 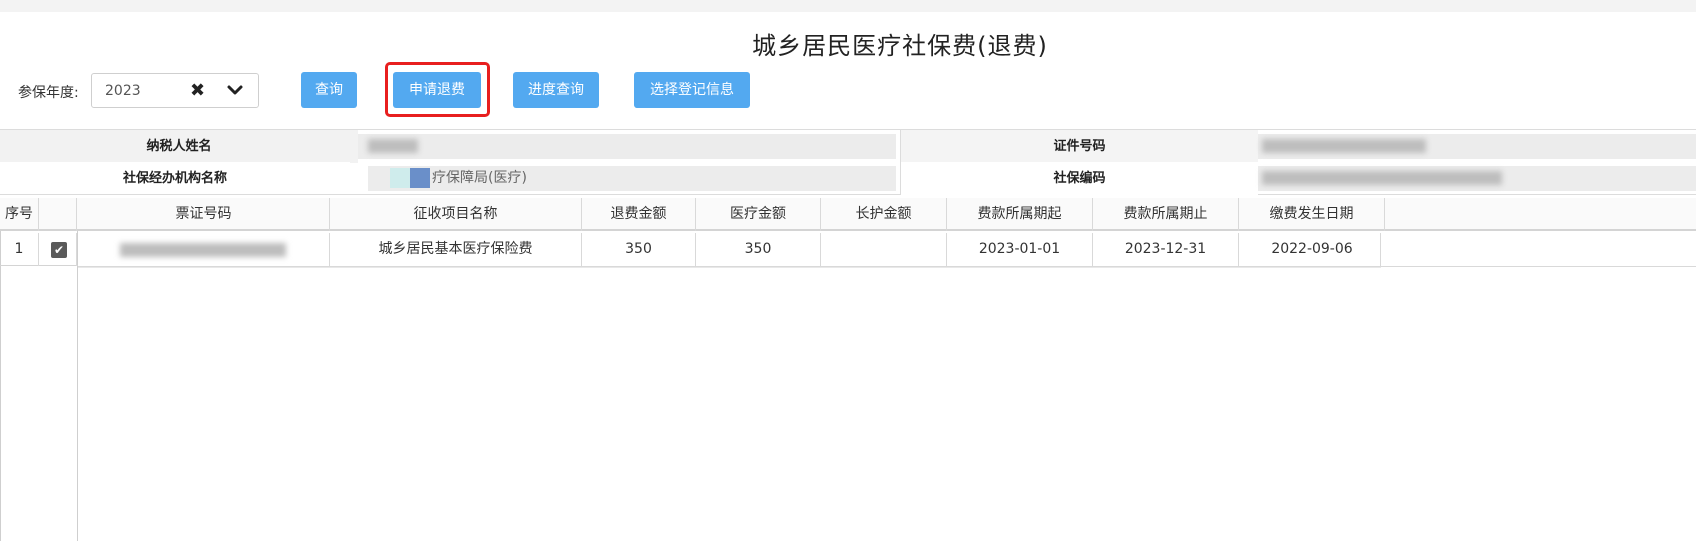 What do you see at coordinates (1166, 249) in the screenshot?
I see `cell-period-end: 2023-12-31` at bounding box center [1166, 249].